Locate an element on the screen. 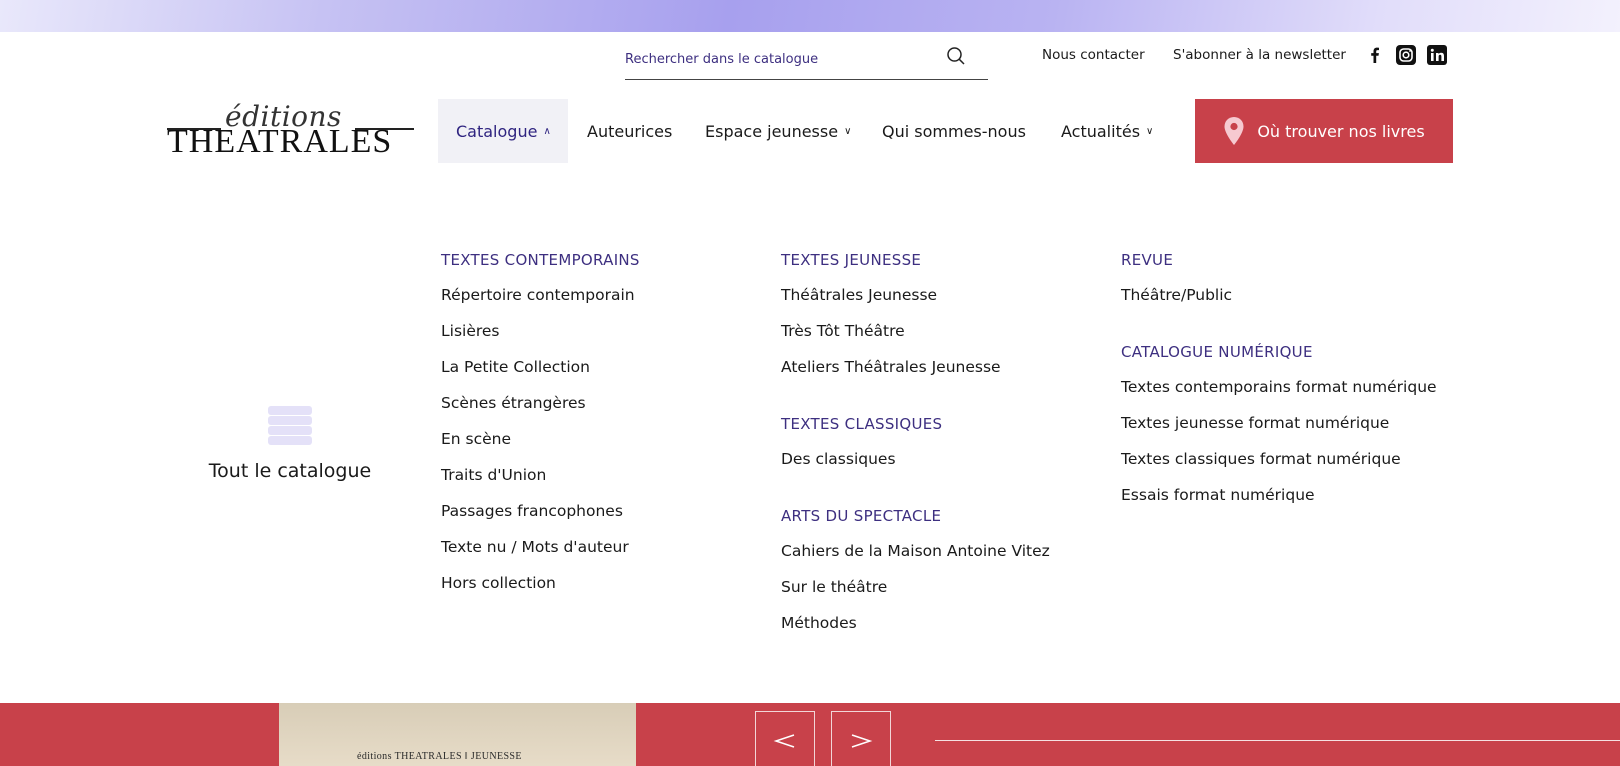  menu-link: Texte nu / Mots d'auteur is located at coordinates (535, 547).